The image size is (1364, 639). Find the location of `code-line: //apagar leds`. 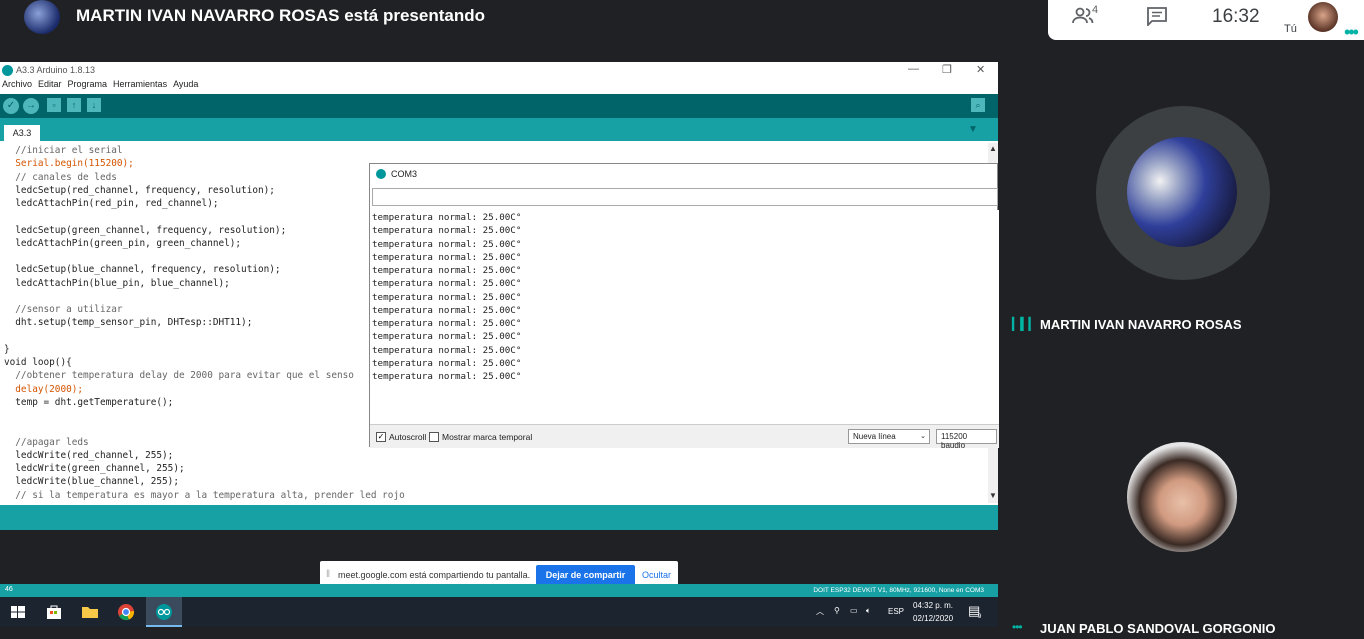

code-line: //apagar leds is located at coordinates (46, 442).